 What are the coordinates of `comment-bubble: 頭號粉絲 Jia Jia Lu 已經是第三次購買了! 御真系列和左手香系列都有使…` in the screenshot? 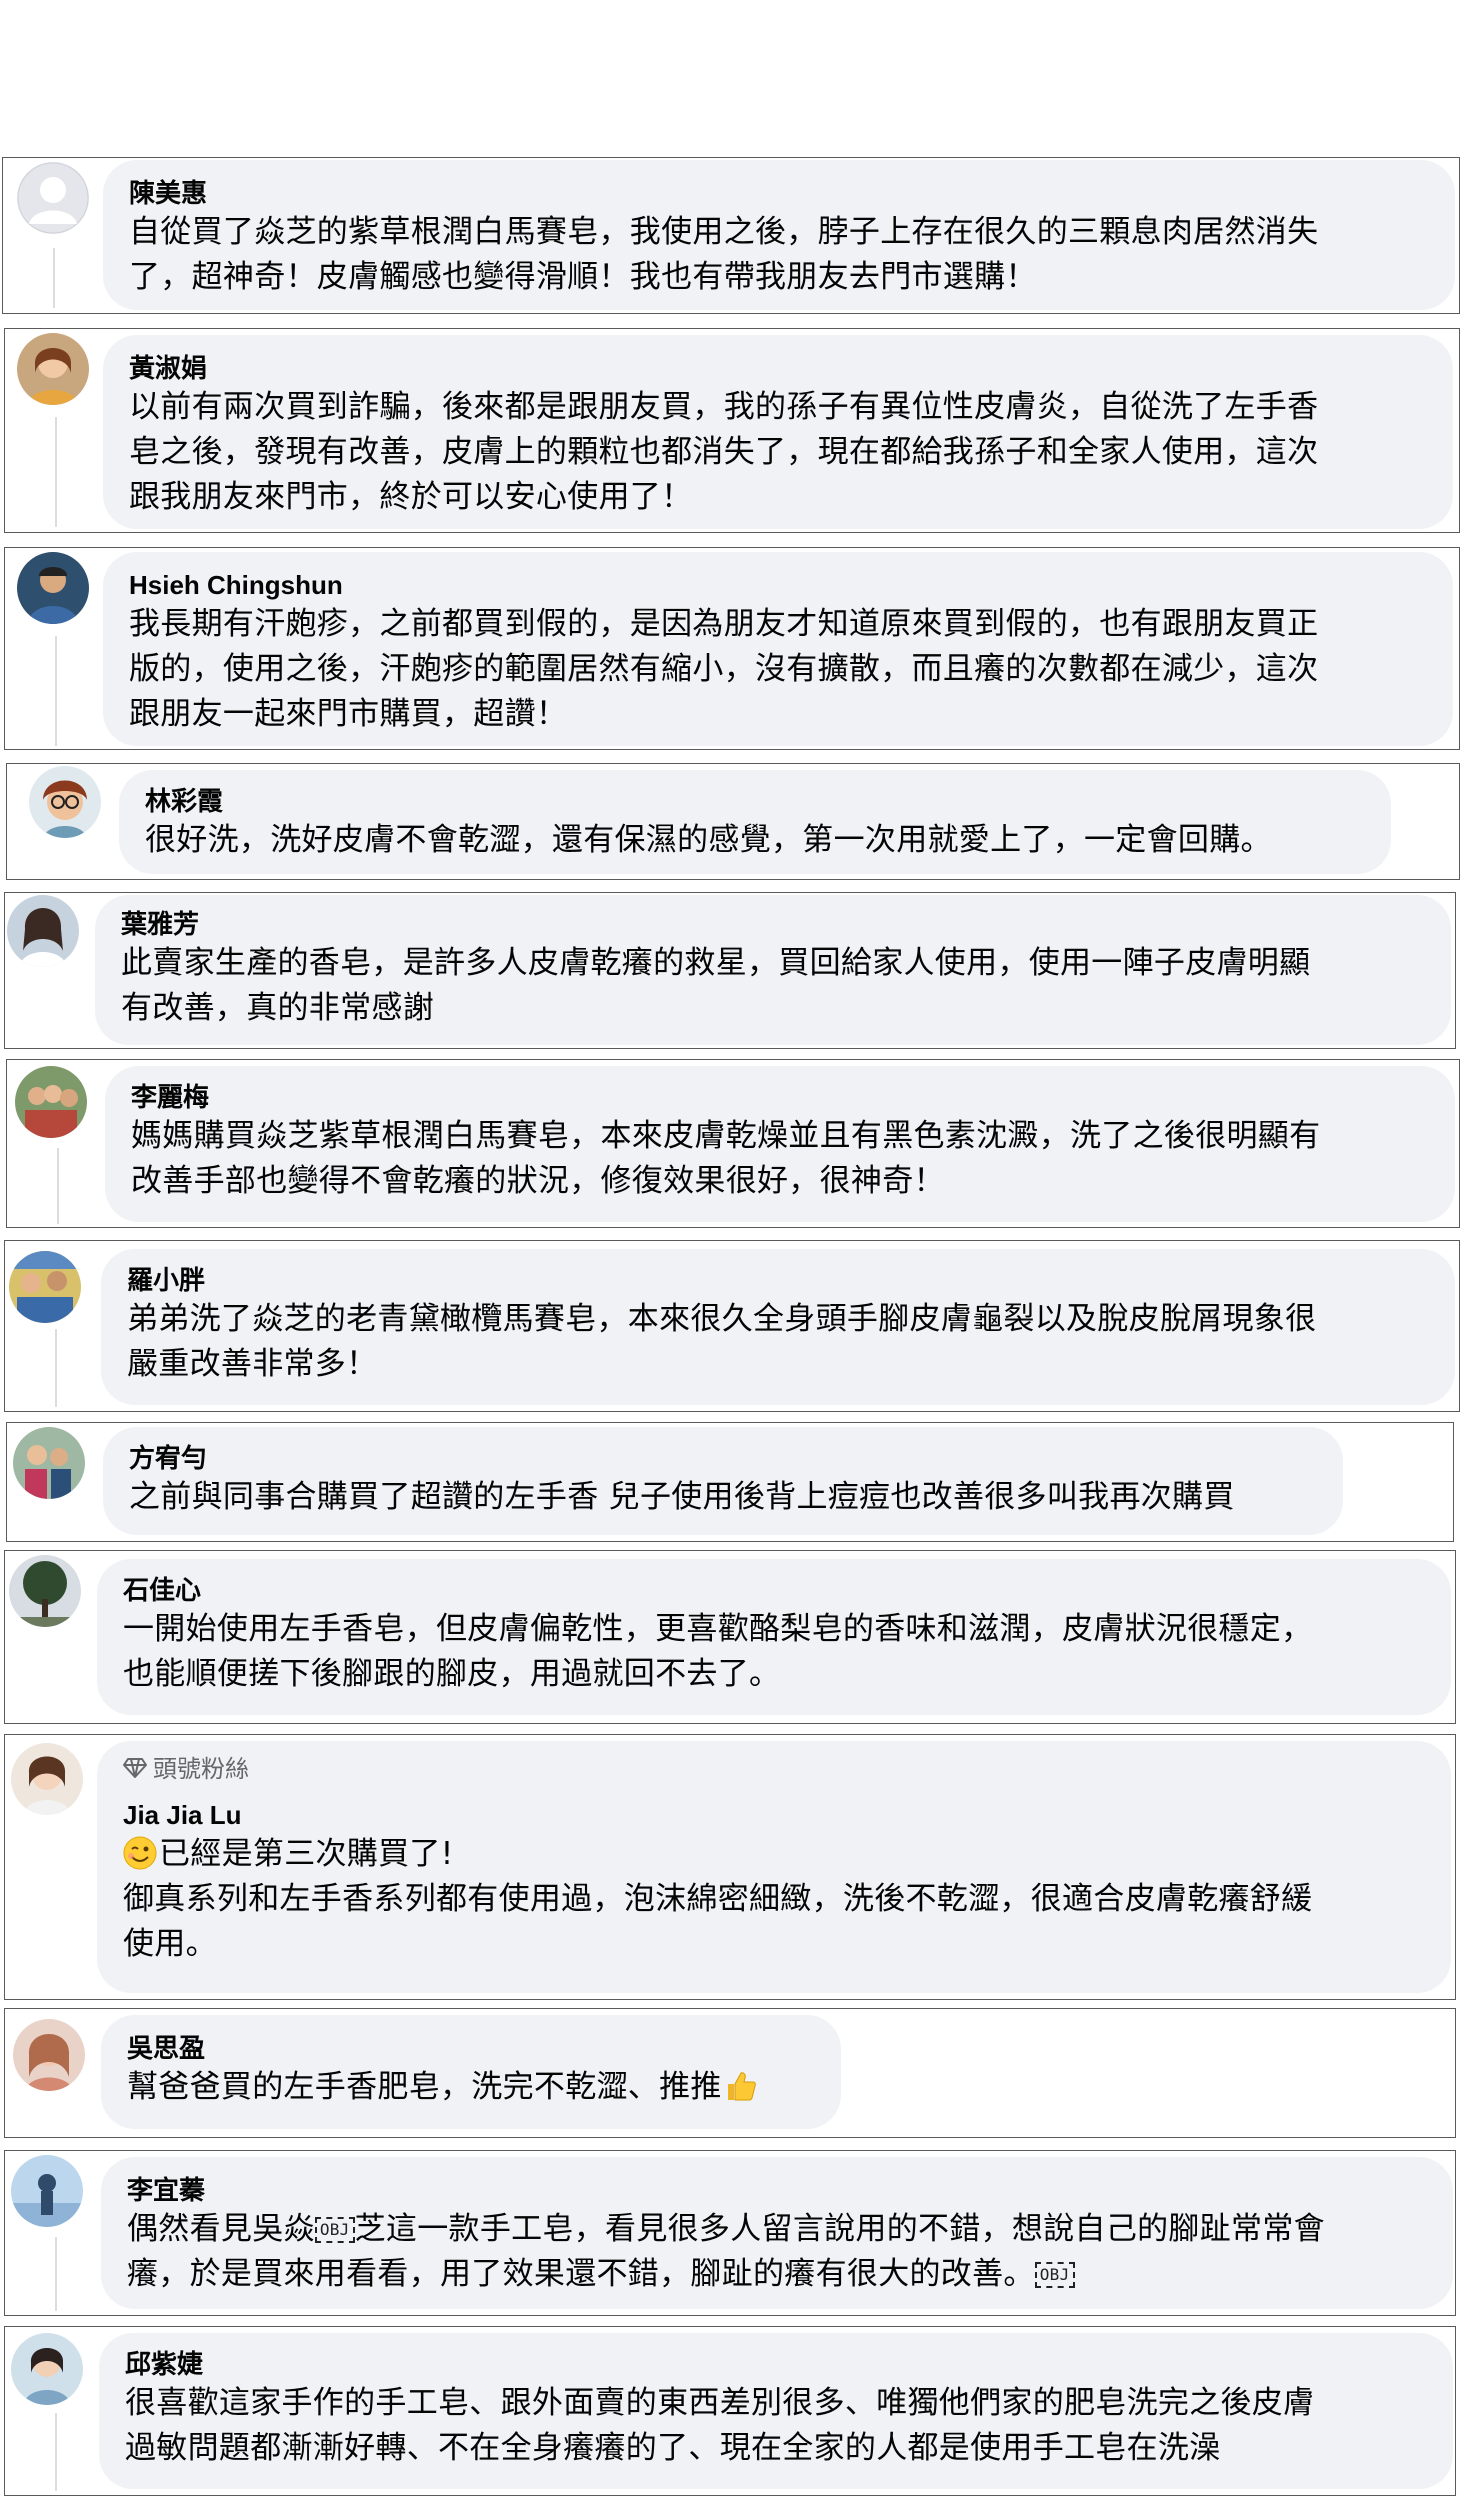 It's located at (774, 1867).